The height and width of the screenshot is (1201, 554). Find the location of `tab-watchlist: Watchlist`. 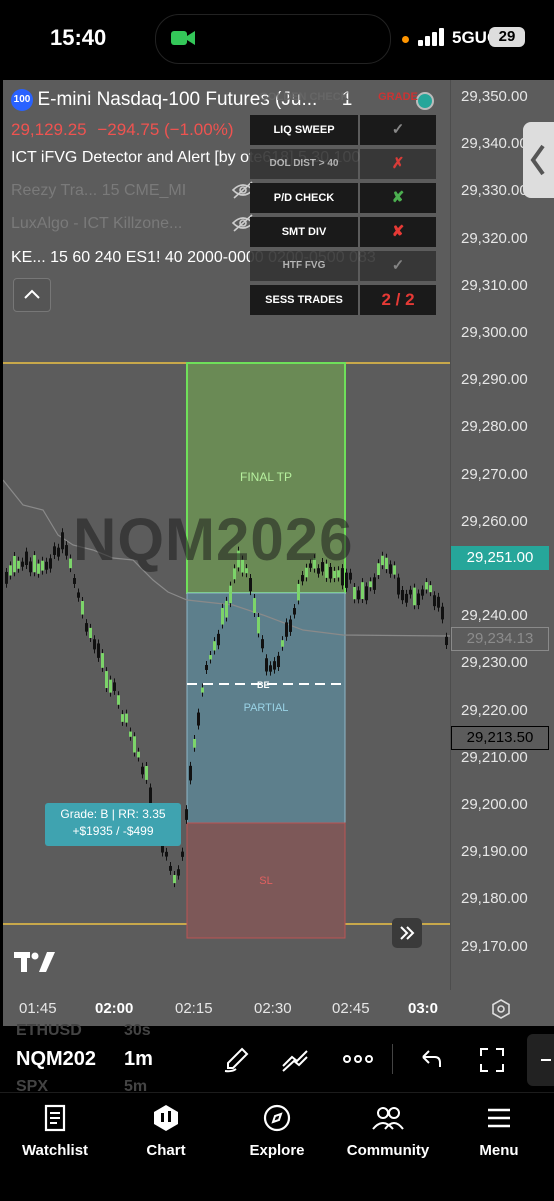

tab-watchlist: Watchlist is located at coordinates (55, 1131).